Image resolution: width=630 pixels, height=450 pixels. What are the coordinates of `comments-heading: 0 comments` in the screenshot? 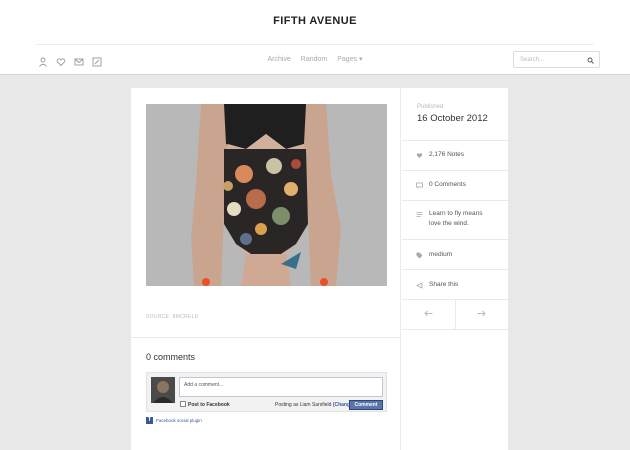 It's located at (171, 357).